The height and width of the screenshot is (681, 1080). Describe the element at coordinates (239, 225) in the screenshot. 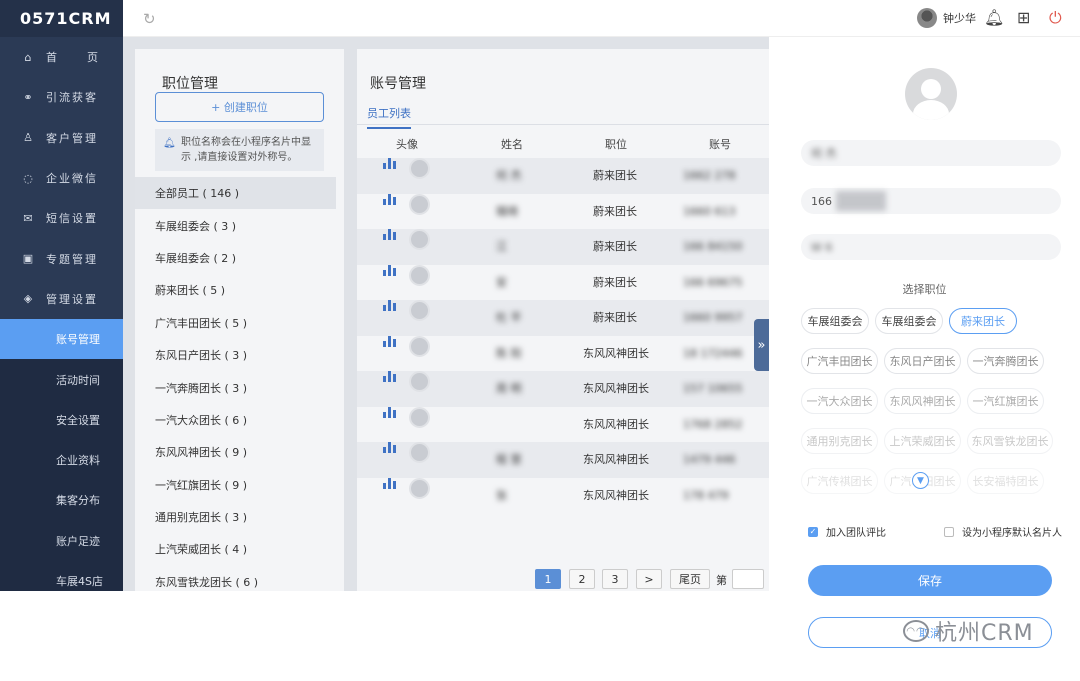

I see `position-item: 车展组委会 ( 3 )` at that location.